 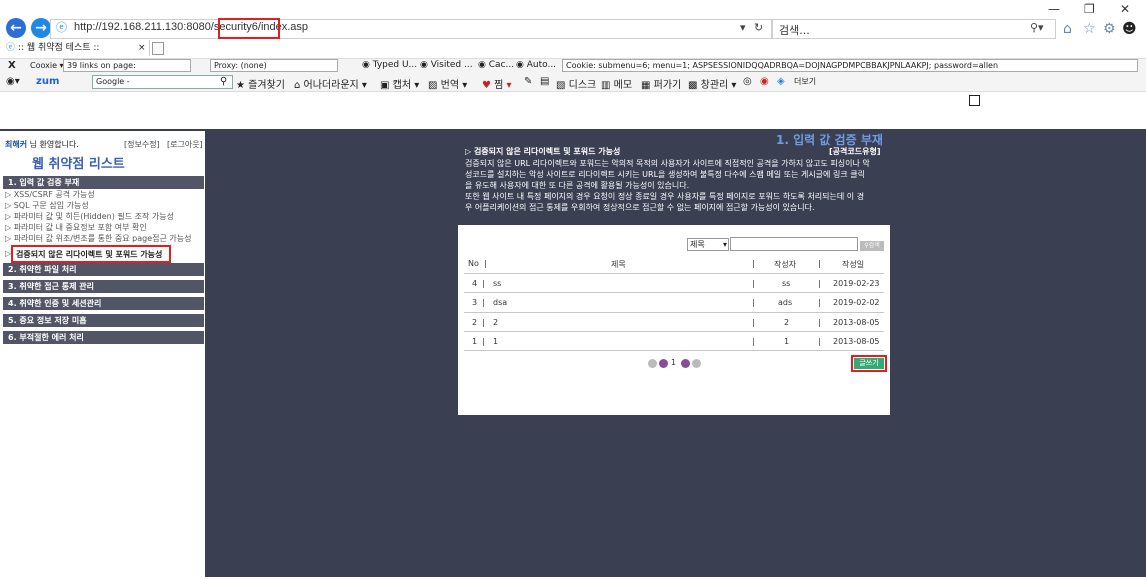 What do you see at coordinates (1129, 29) in the screenshot?
I see `smiley-icon: ☻` at bounding box center [1129, 29].